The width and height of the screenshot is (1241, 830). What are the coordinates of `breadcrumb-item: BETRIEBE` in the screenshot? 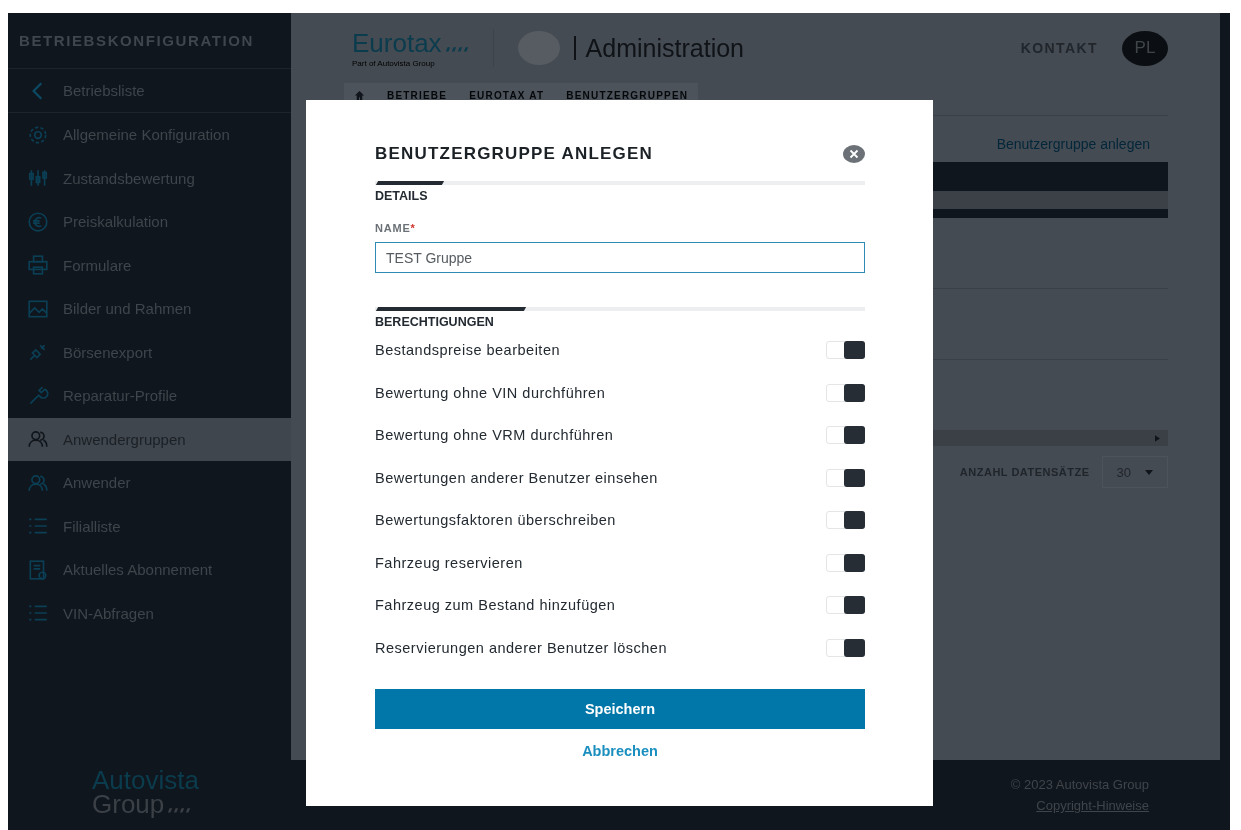 It's located at (417, 95).